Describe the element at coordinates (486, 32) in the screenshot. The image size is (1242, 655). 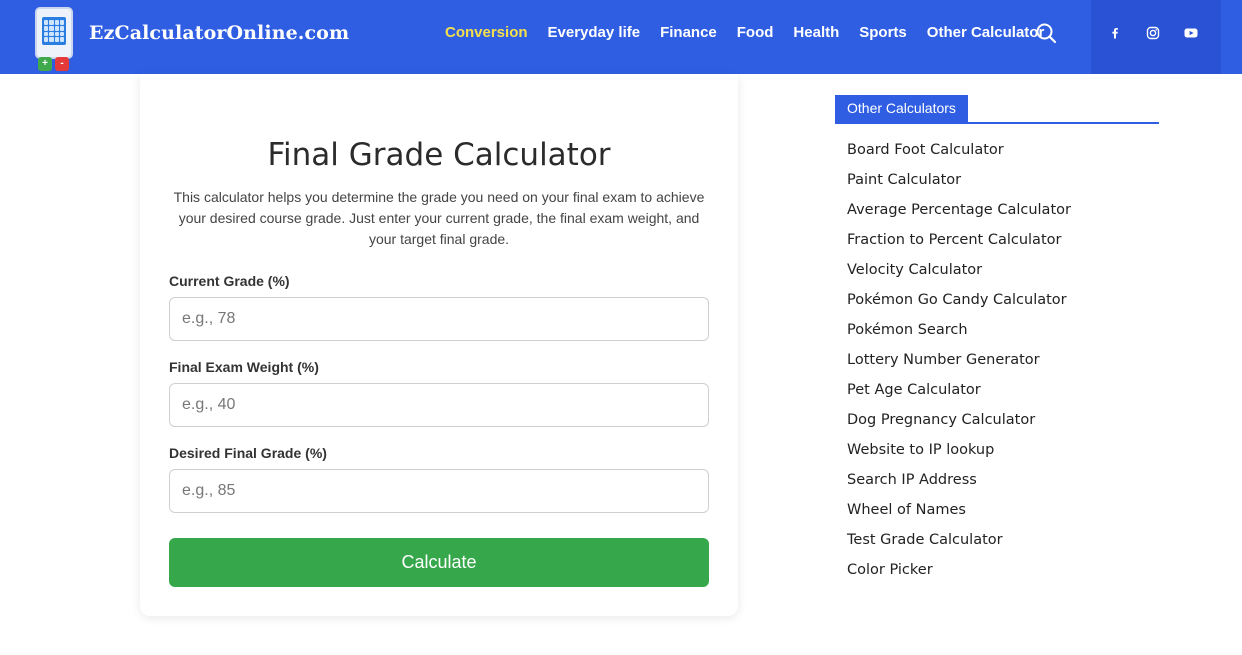
I see `nav-item-conversion: Conversion` at that location.